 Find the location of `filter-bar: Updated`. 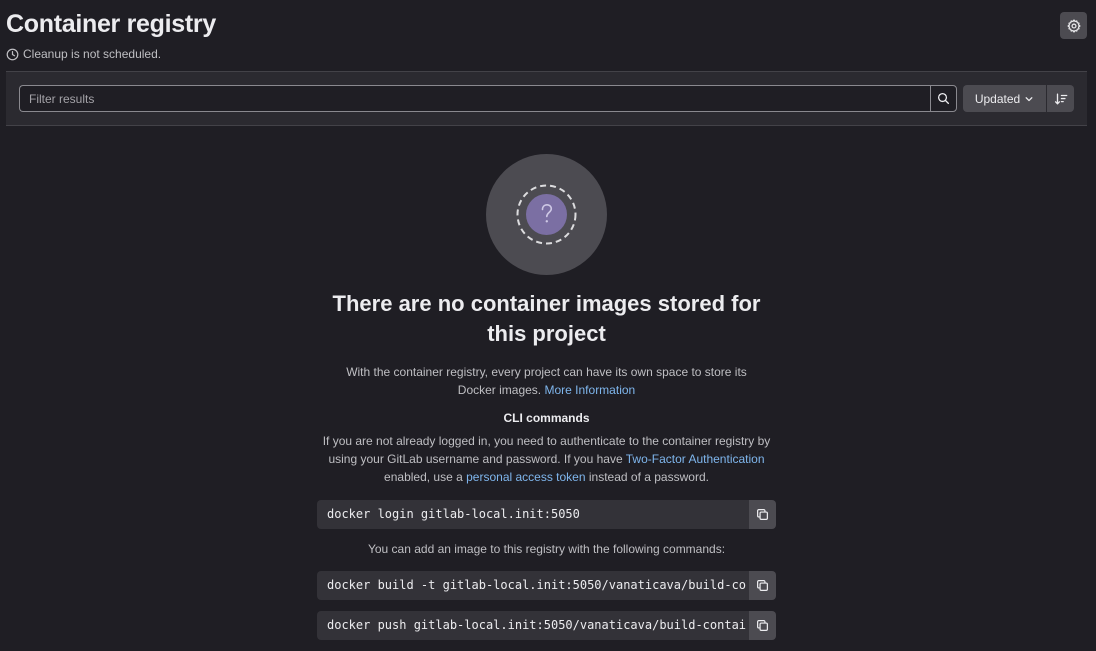

filter-bar: Updated is located at coordinates (546, 98).